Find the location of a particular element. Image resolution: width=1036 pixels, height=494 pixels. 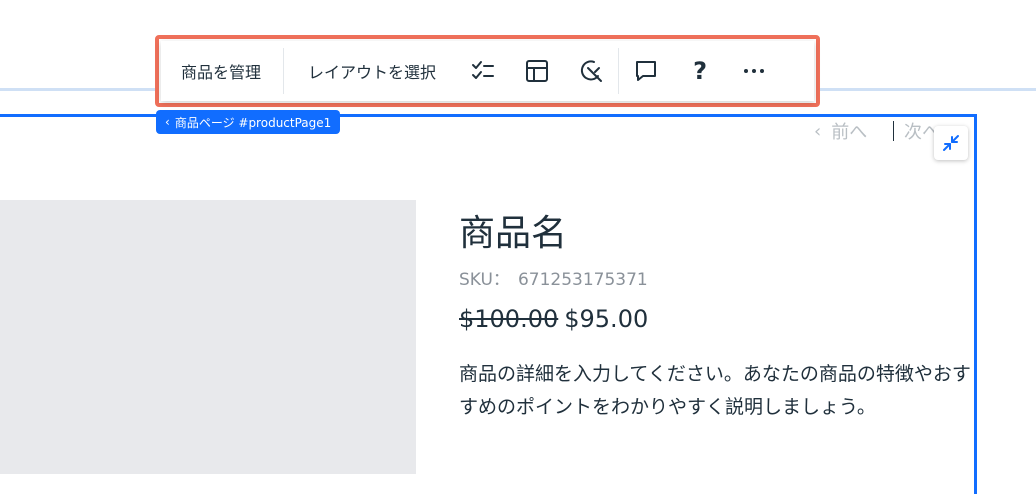

collapse-button is located at coordinates (951, 143).